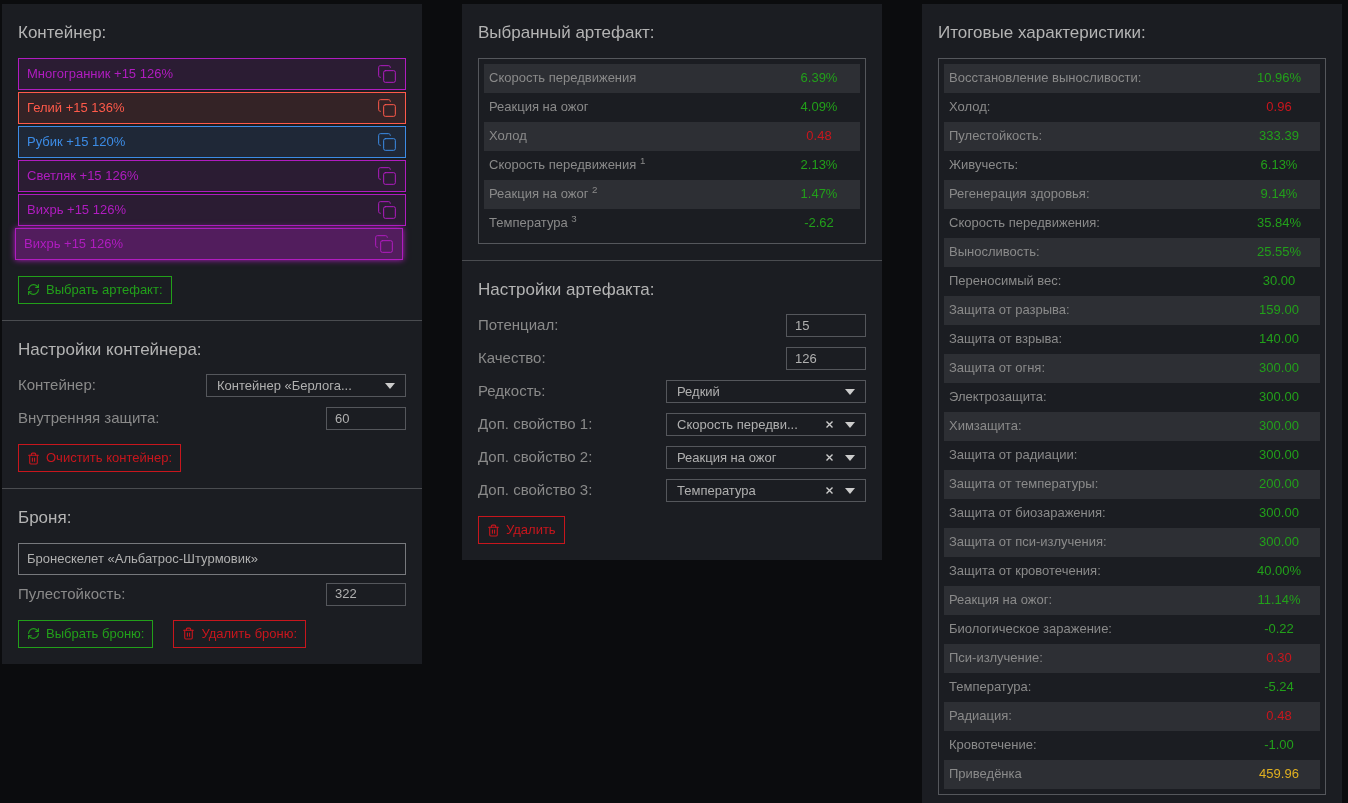 The image size is (1348, 803). What do you see at coordinates (1001, 600) in the screenshot?
I see `stat-name: Реакция на ожог:` at bounding box center [1001, 600].